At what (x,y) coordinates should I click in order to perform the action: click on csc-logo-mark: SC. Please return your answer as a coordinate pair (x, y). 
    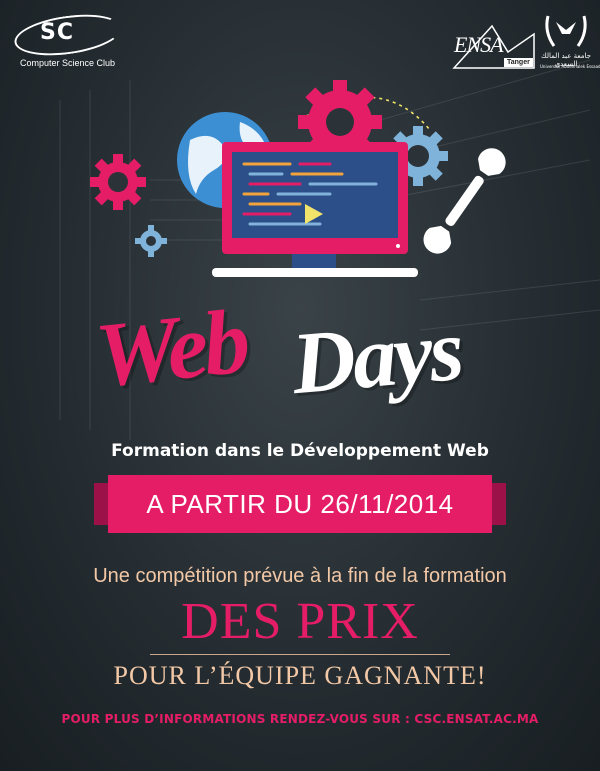
    Looking at the image, I should click on (57, 32).